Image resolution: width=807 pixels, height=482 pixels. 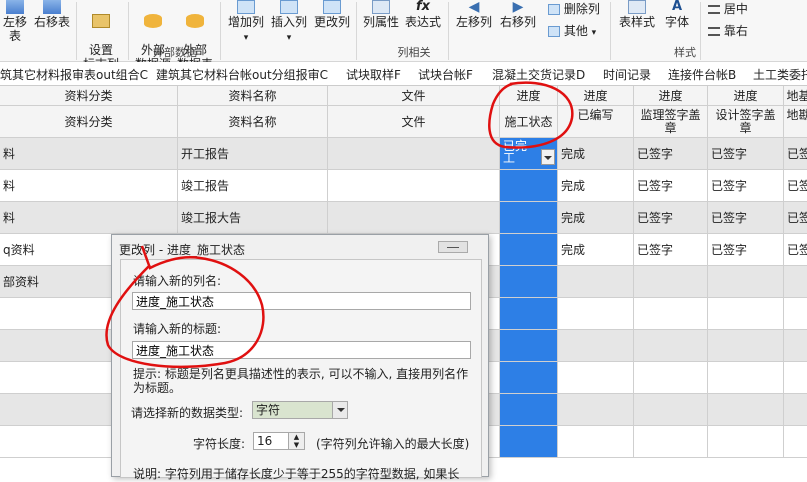 What do you see at coordinates (538, 74) in the screenshot?
I see `tab-sheet-5: 混凝土交货记录D` at bounding box center [538, 74].